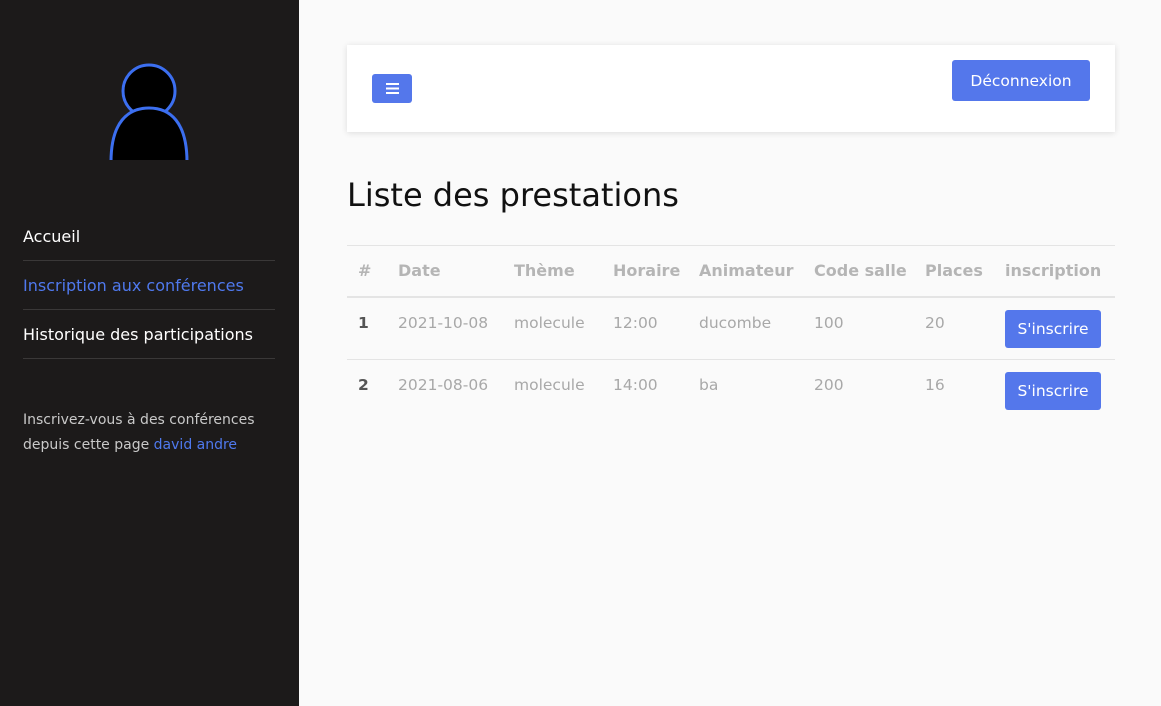 The height and width of the screenshot is (706, 1161). What do you see at coordinates (709, 385) in the screenshot?
I see `cell-animateur: ba` at bounding box center [709, 385].